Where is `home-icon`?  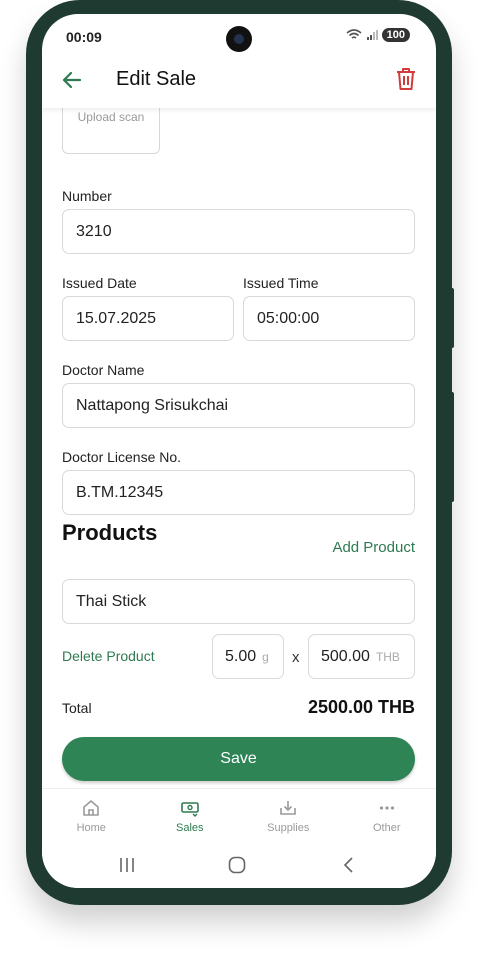 home-icon is located at coordinates (91, 808).